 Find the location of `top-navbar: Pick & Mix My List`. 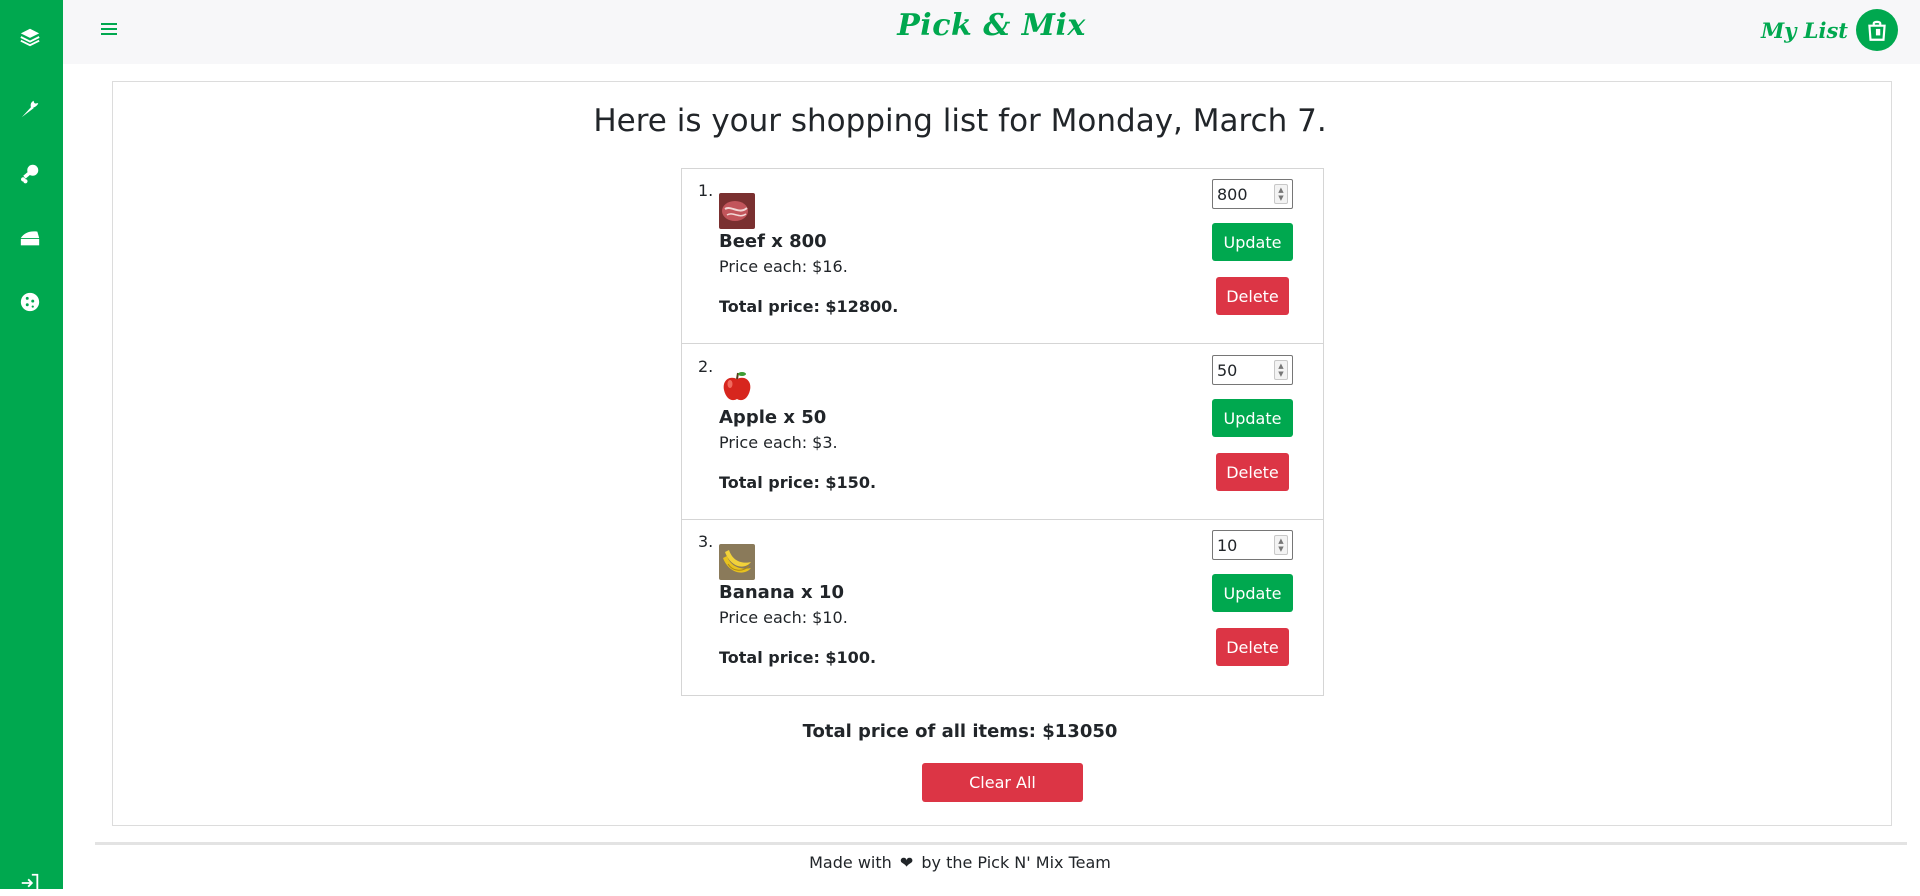

top-navbar: Pick & Mix My List is located at coordinates (991, 32).